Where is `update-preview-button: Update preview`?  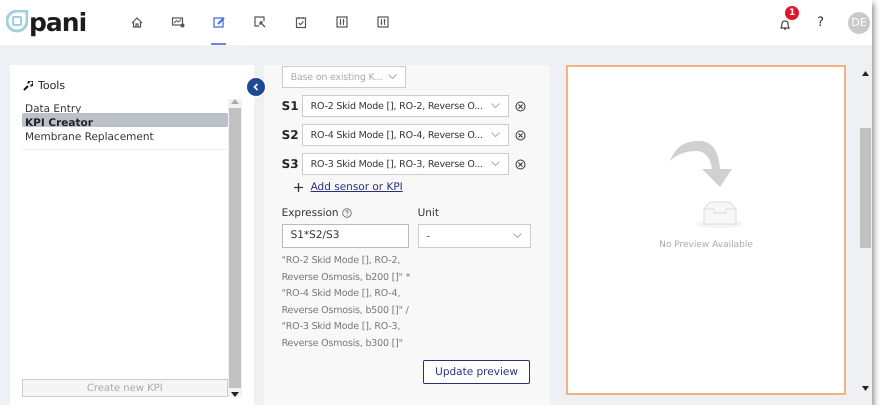 update-preview-button: Update preview is located at coordinates (476, 372).